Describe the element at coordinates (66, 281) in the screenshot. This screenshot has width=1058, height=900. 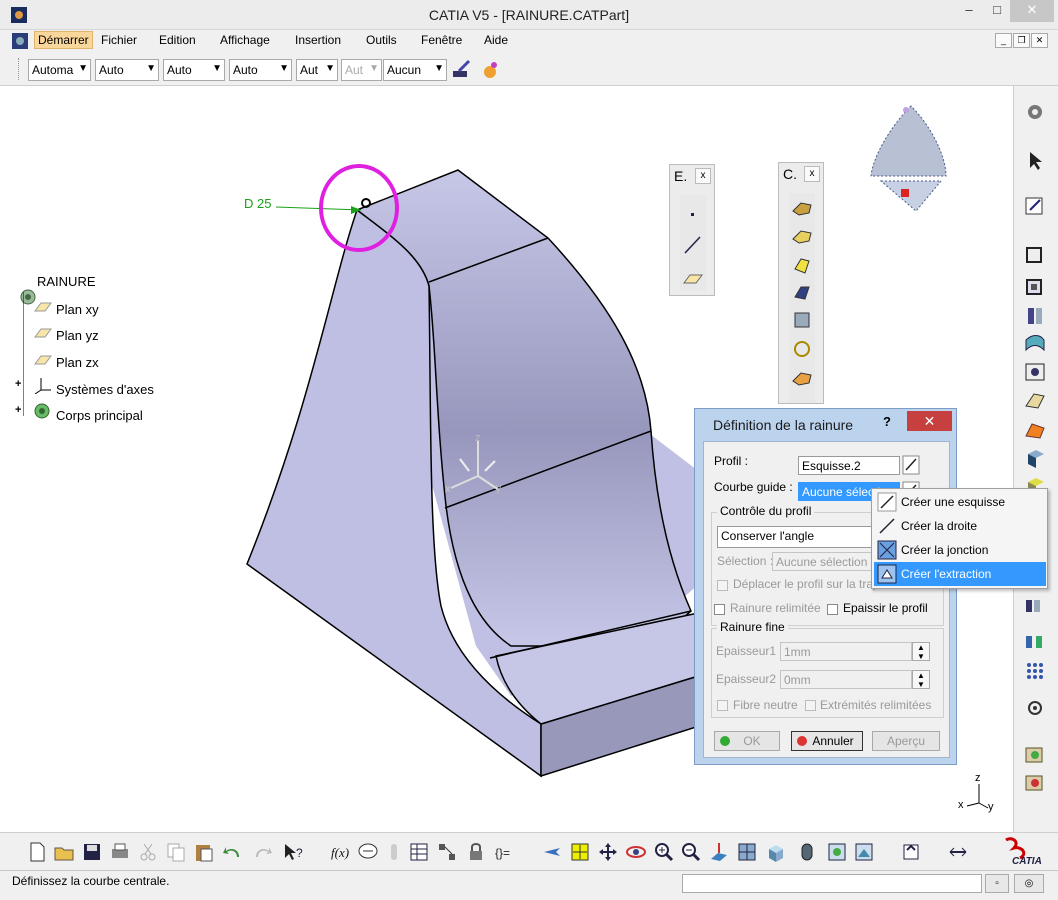
I see `tree-root-rainure: RAINURE` at that location.